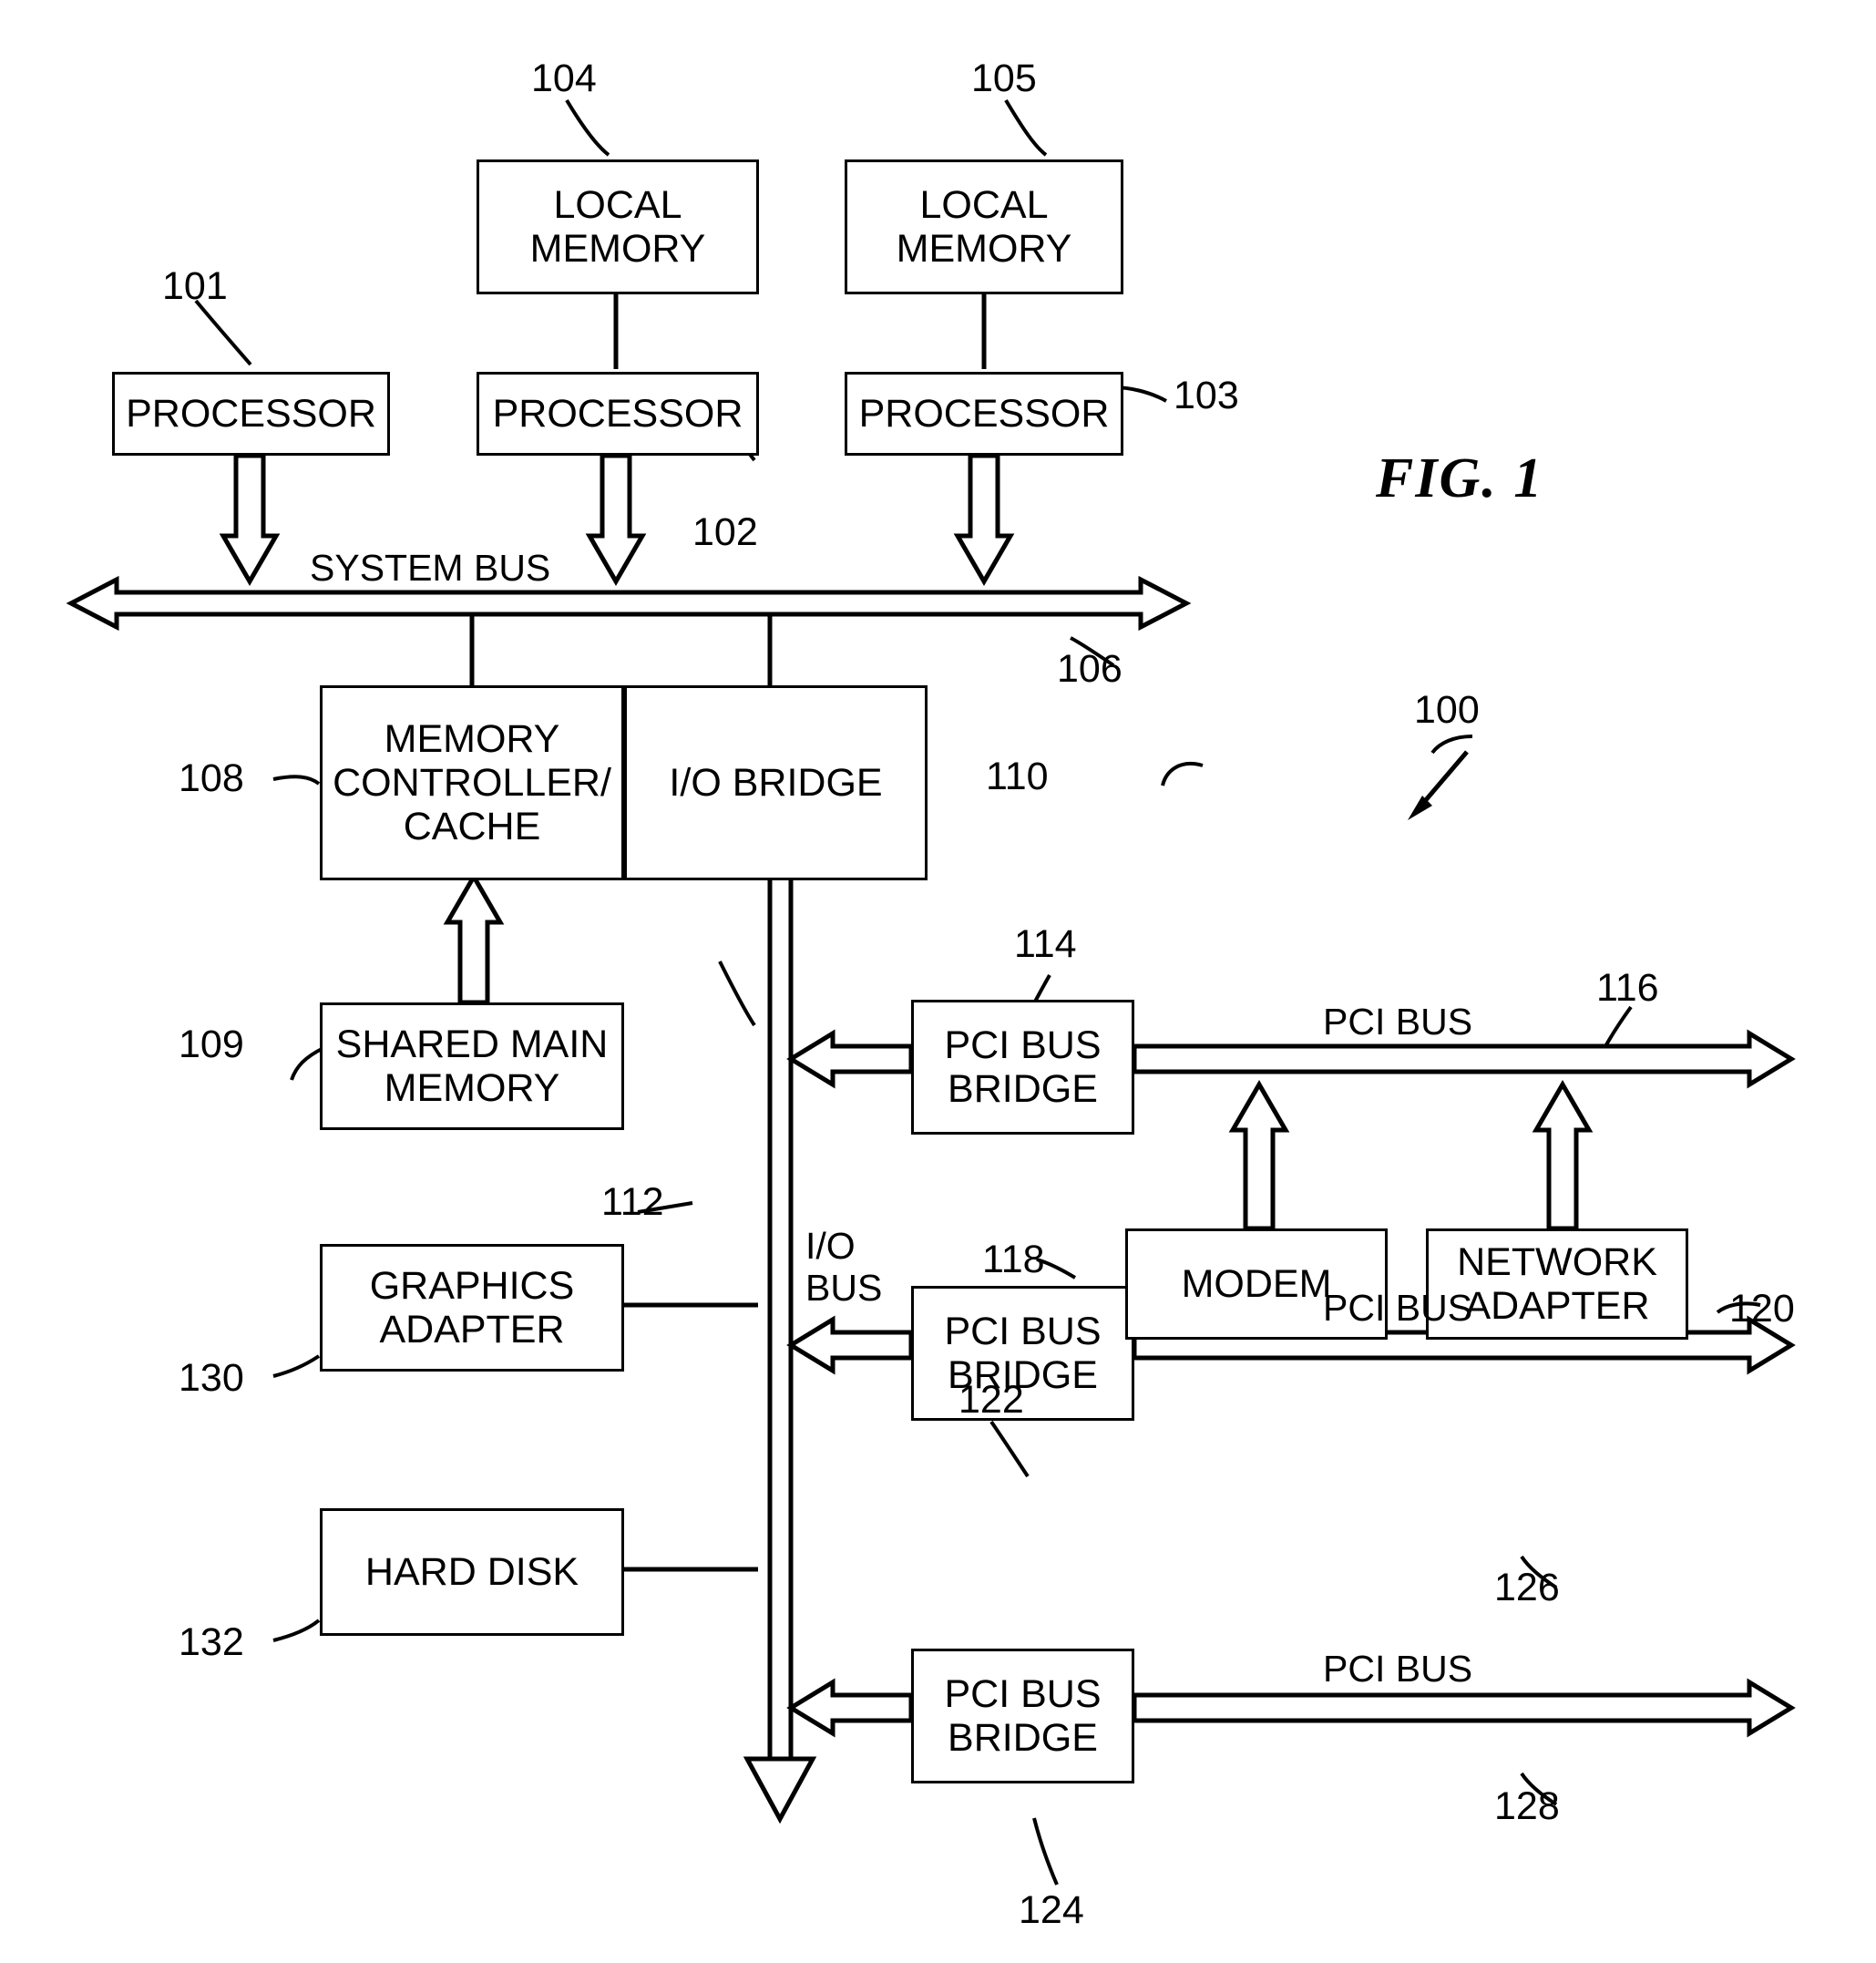 The height and width of the screenshot is (1963, 1876). I want to click on arrow-network-pcibus, so click(1563, 1155).